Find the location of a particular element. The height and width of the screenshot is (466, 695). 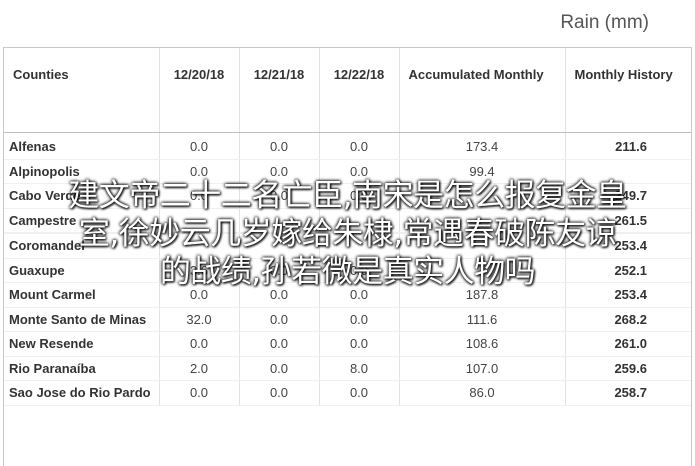

chart-title: Rain (mm) is located at coordinates (604, 22).